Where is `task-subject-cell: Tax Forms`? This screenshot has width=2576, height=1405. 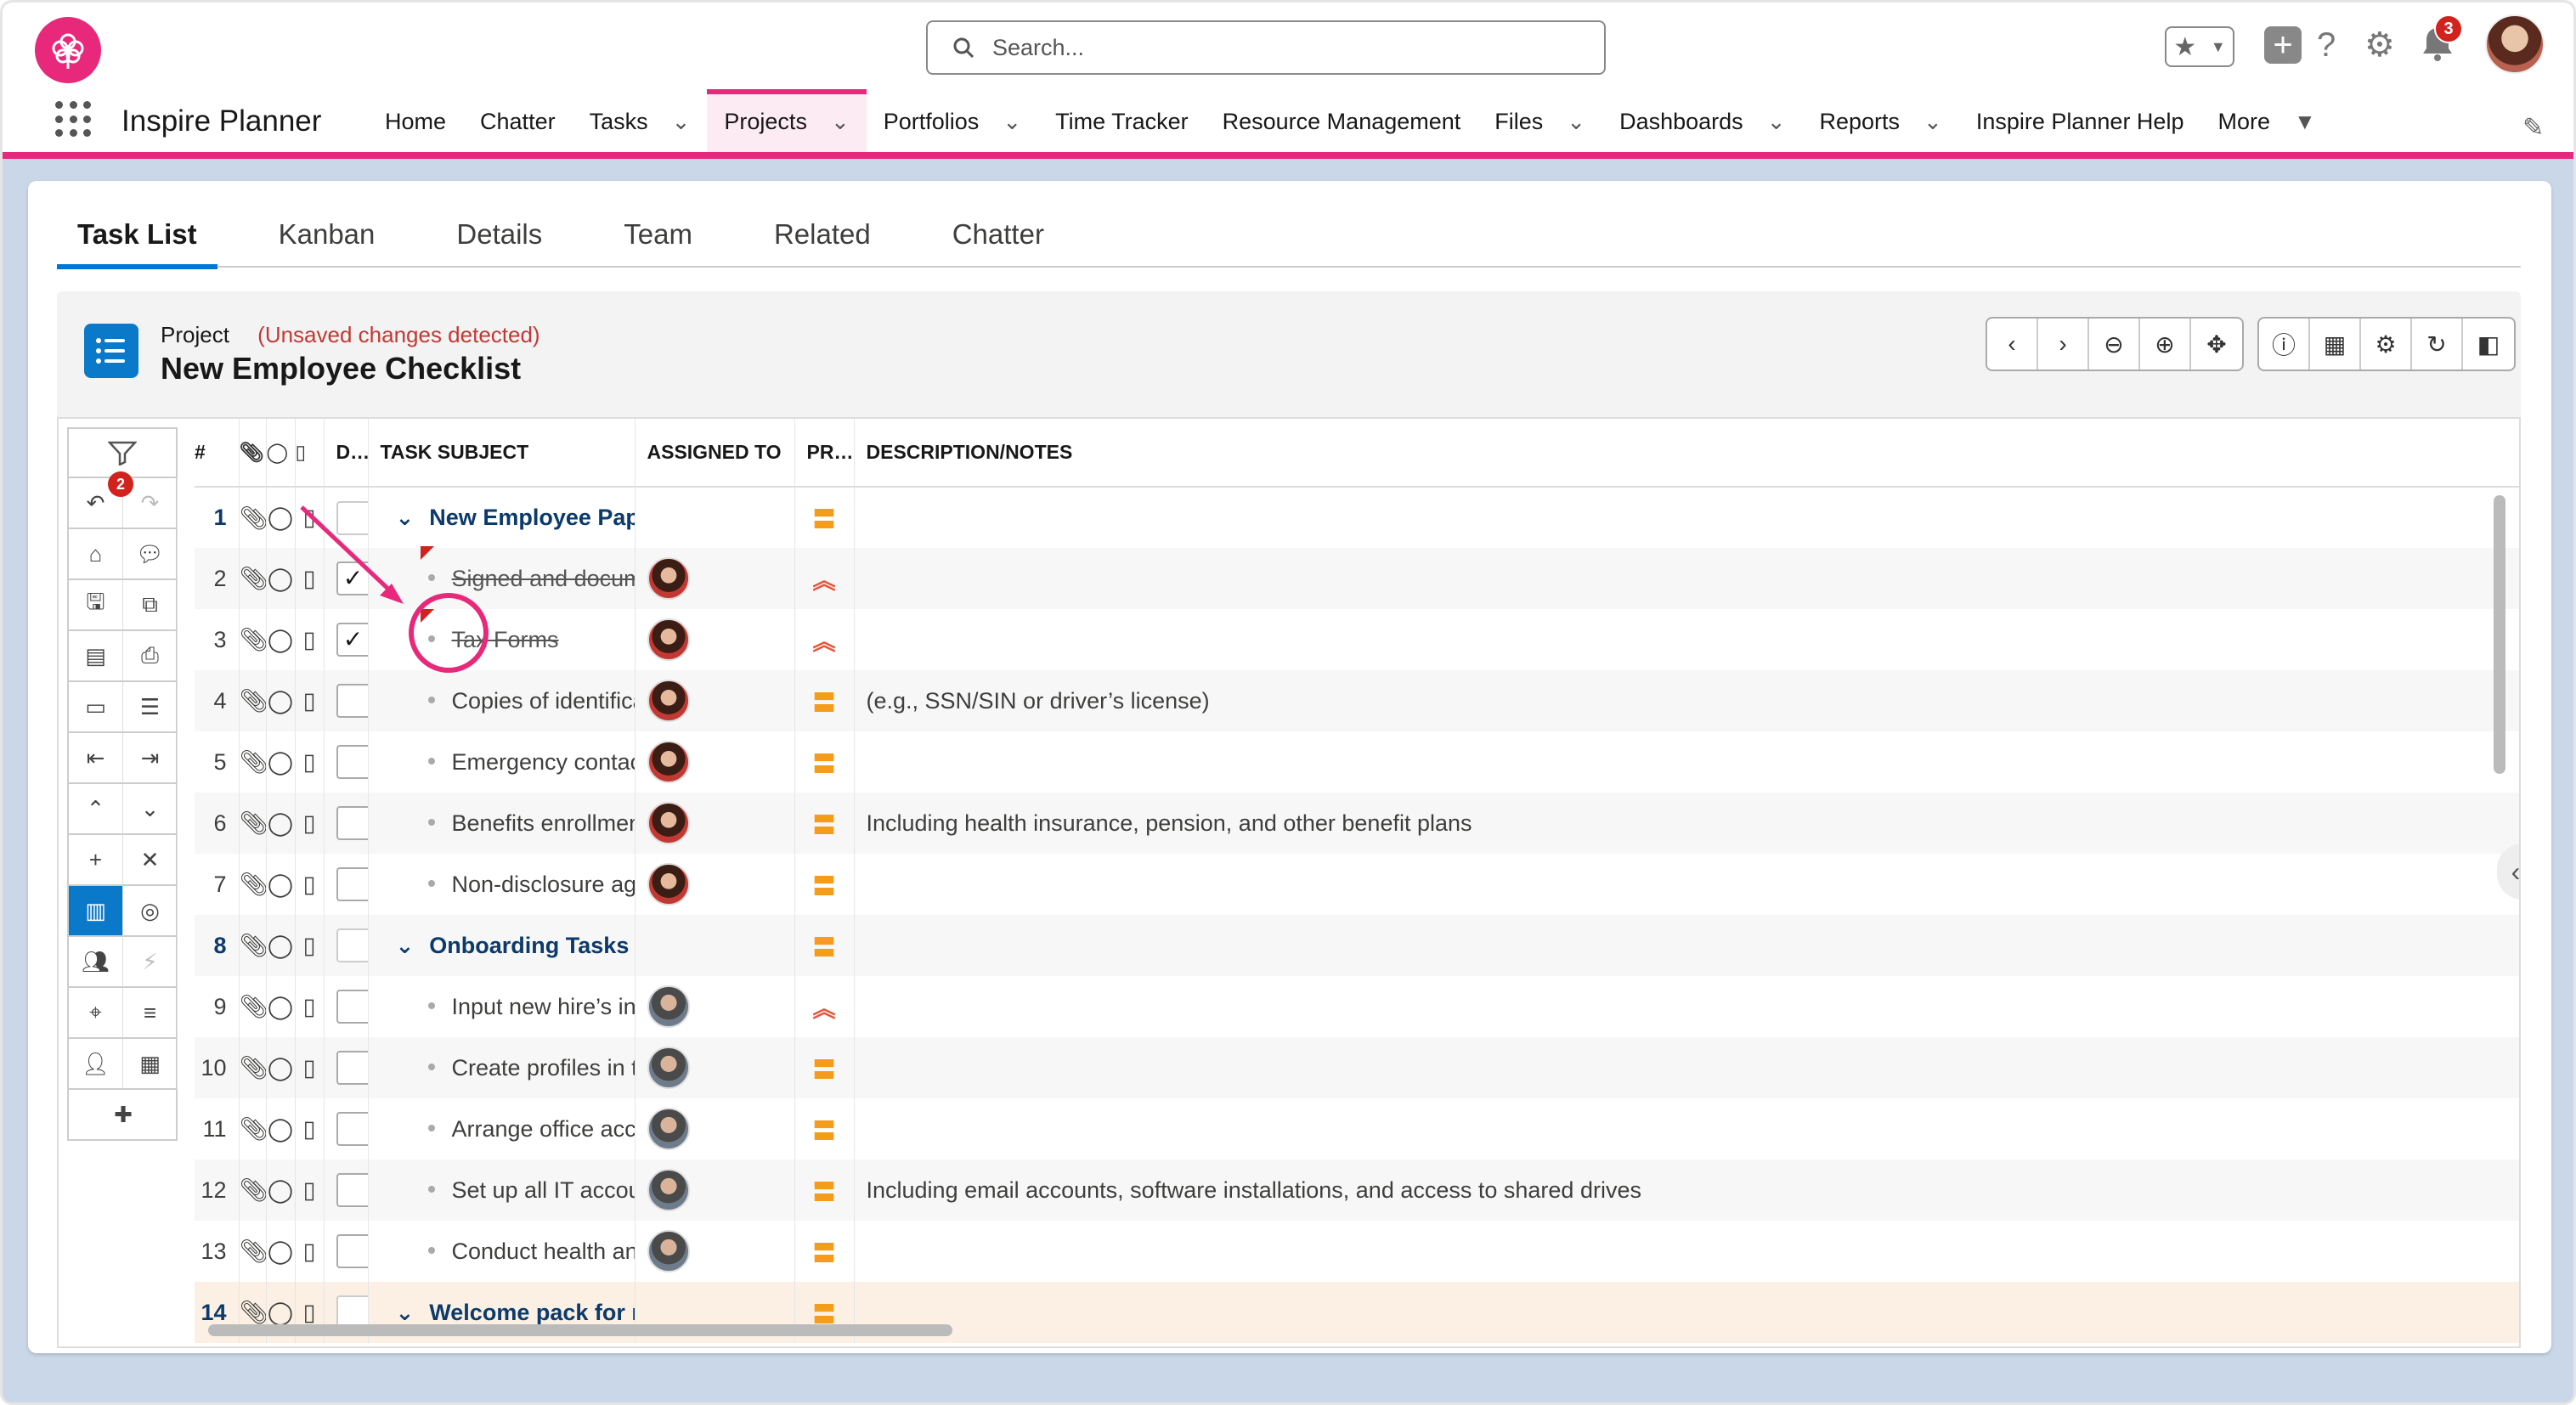 task-subject-cell: Tax Forms is located at coordinates (502, 639).